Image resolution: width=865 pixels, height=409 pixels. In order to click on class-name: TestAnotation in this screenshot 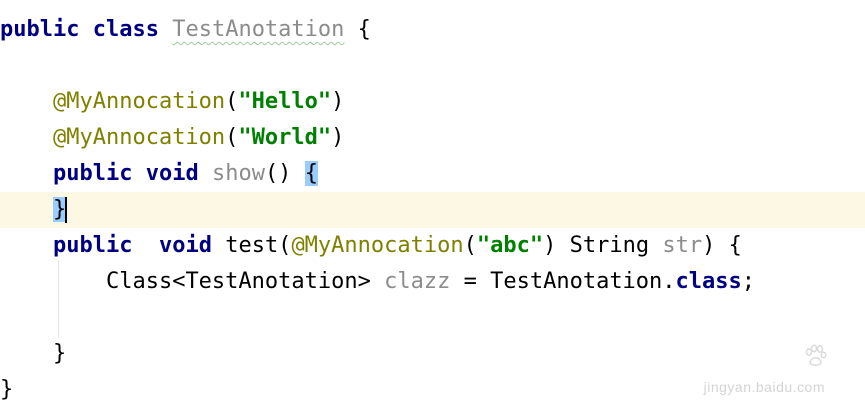, I will do `click(258, 29)`.